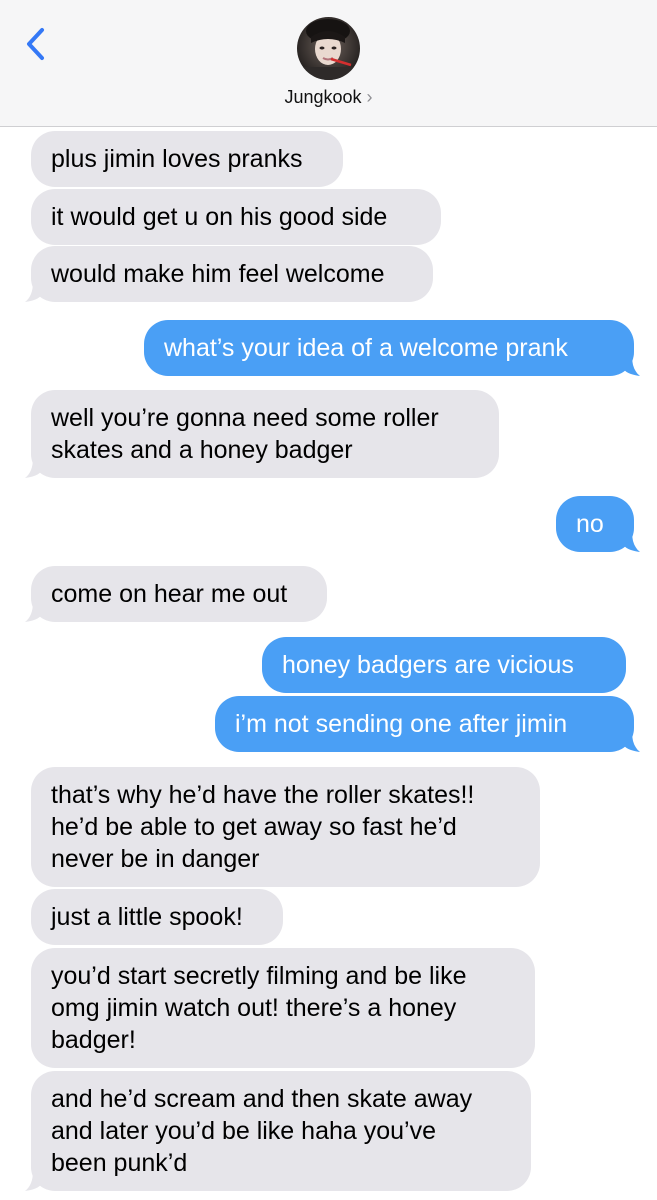 The image size is (657, 1200). What do you see at coordinates (169, 594) in the screenshot?
I see `message-text: come on hear me out` at bounding box center [169, 594].